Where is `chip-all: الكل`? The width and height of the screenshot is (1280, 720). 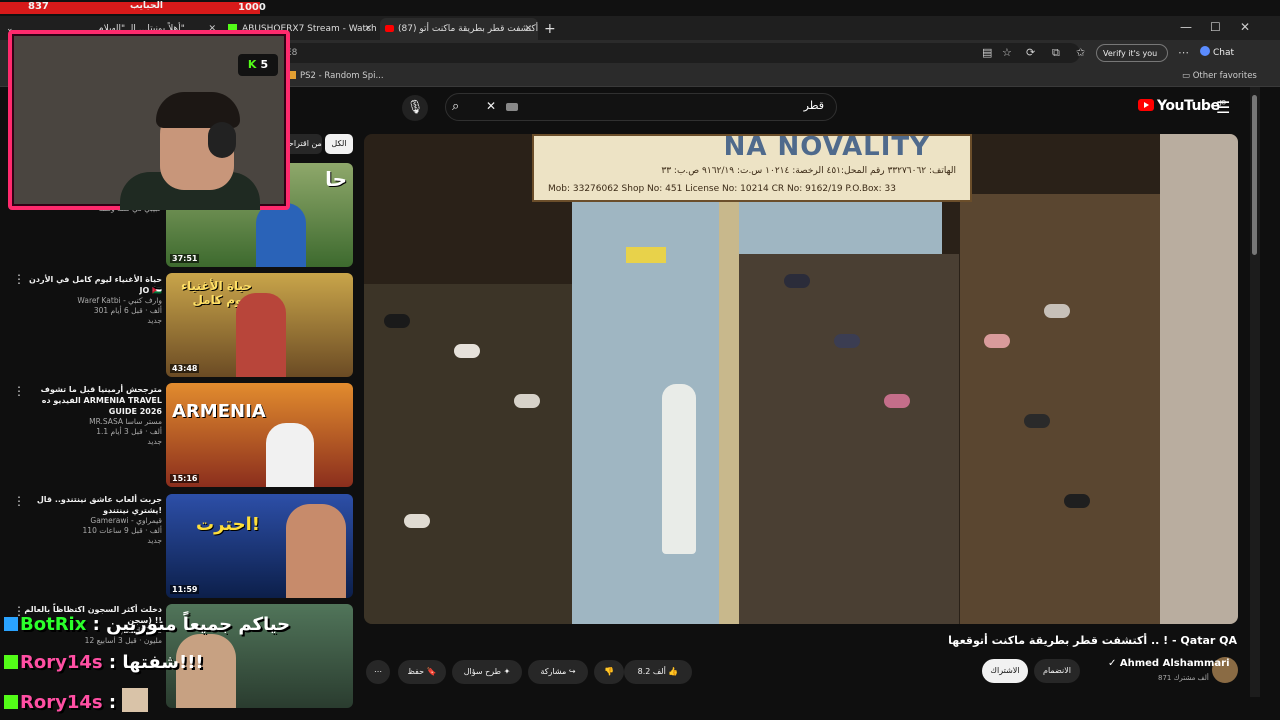 chip-all: الكل is located at coordinates (339, 144).